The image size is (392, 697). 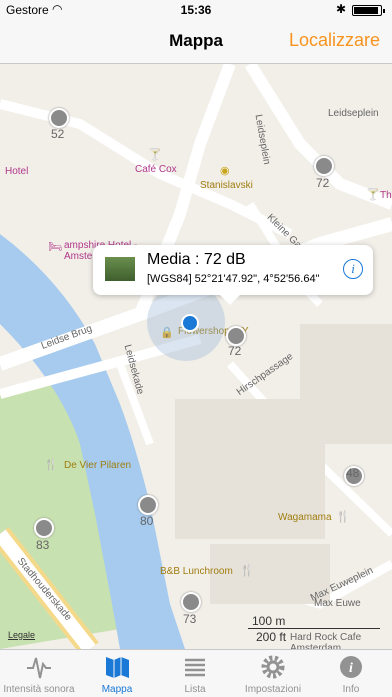 I want to click on theater-icon: ◉, so click(x=225, y=171).